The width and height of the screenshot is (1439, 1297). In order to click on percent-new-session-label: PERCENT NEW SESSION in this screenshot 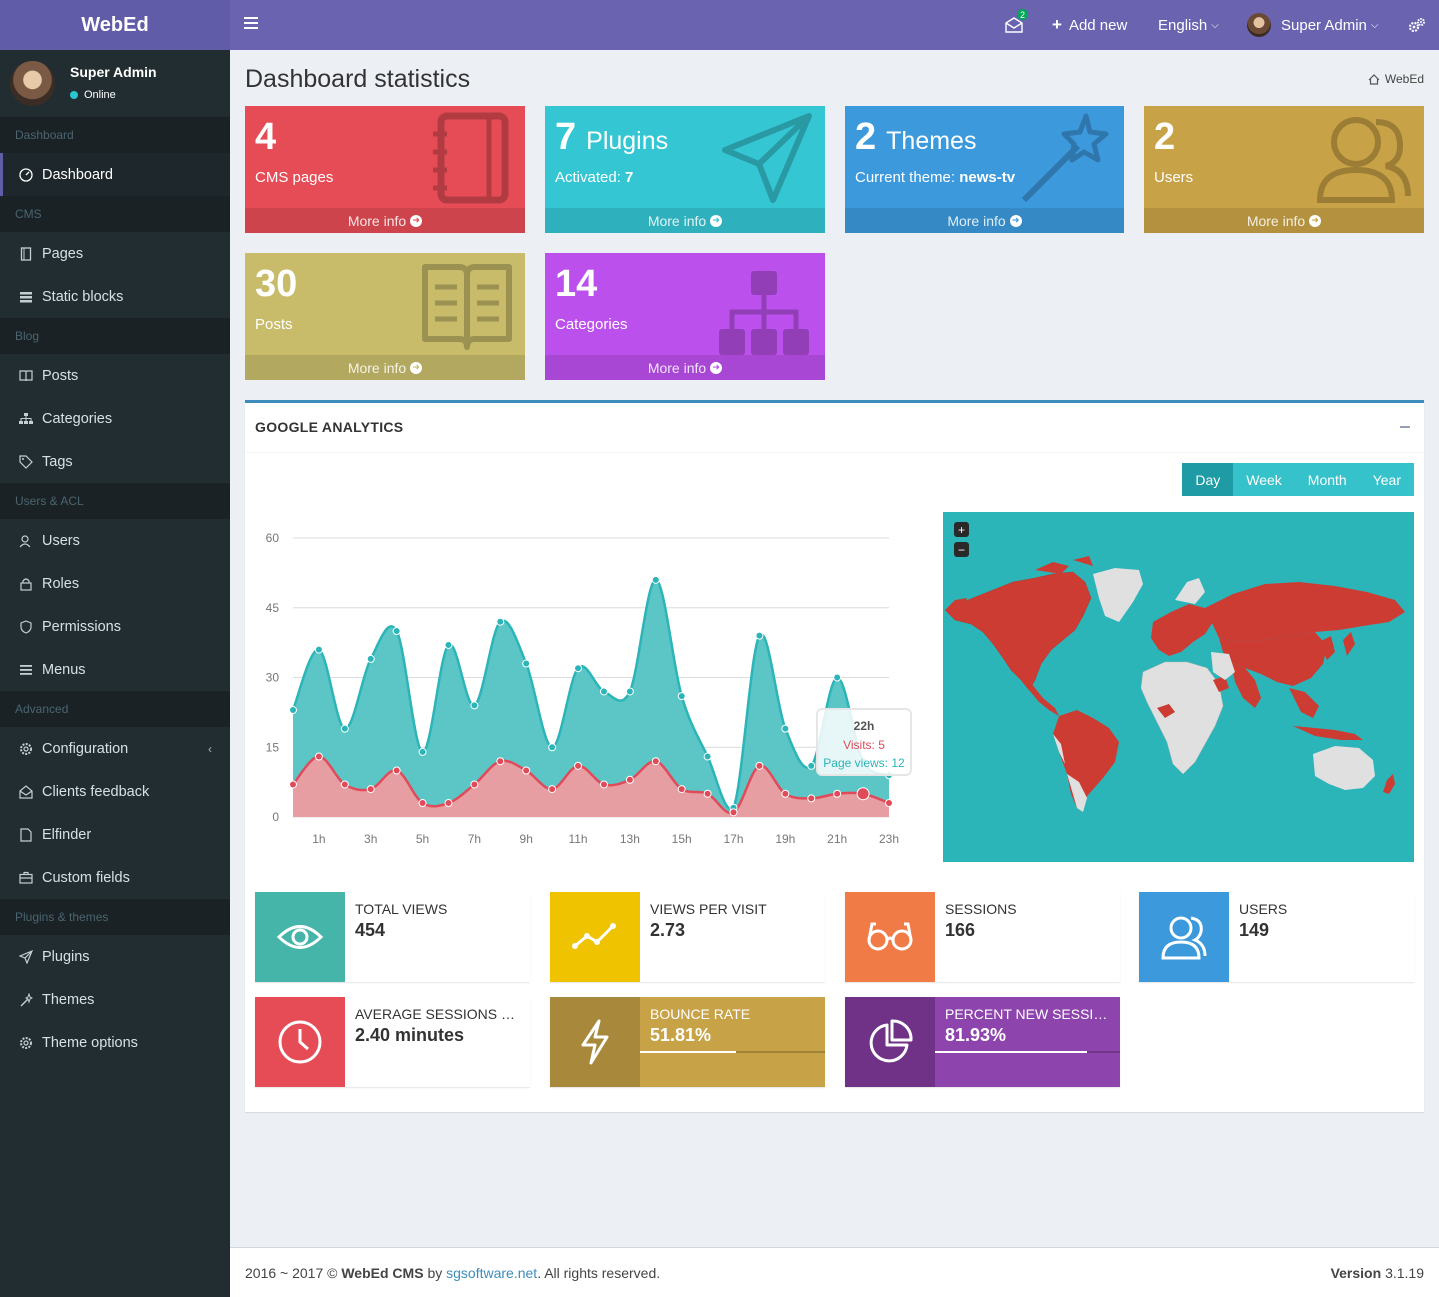, I will do `click(1029, 1014)`.